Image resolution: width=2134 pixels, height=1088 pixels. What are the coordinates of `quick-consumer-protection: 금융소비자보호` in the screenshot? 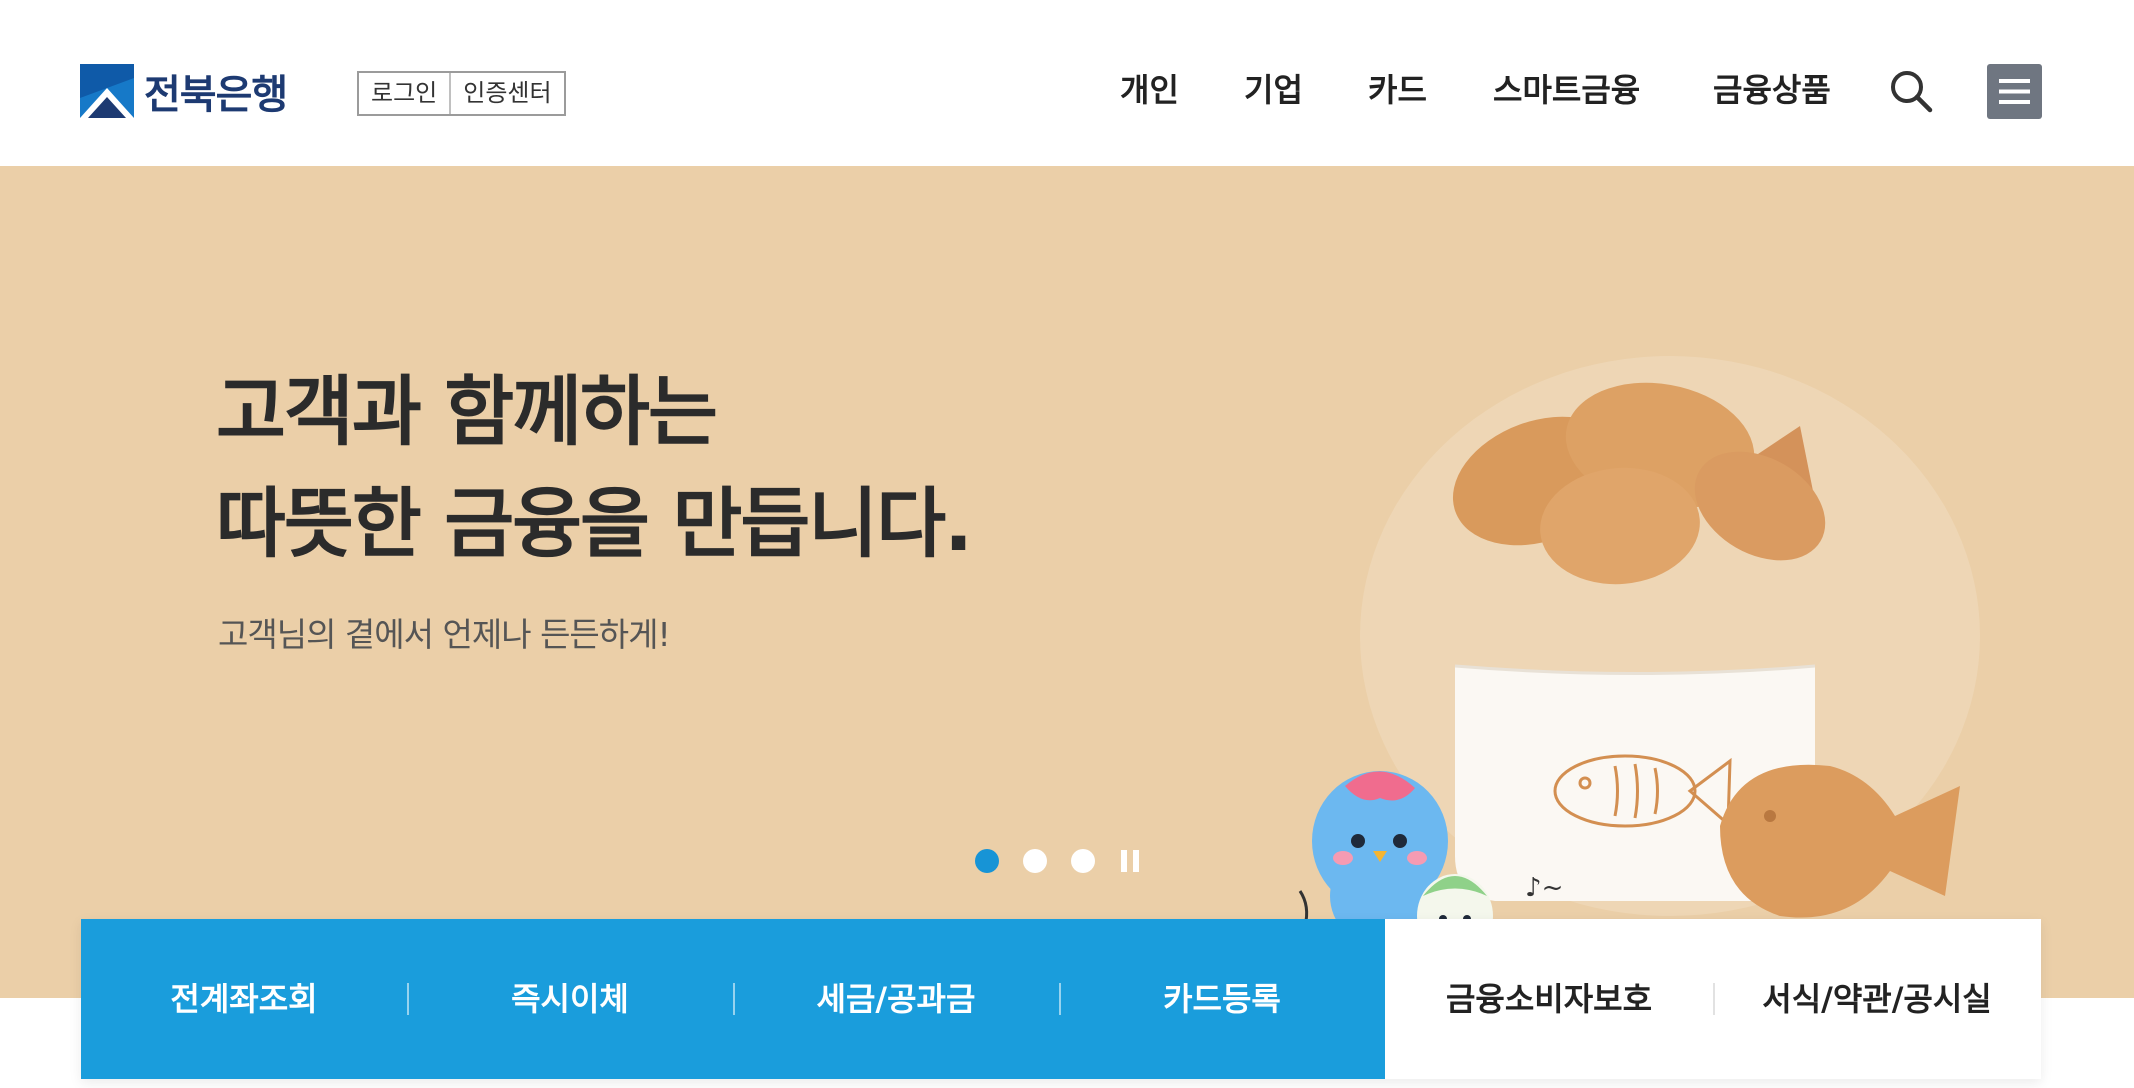 It's located at (1549, 999).